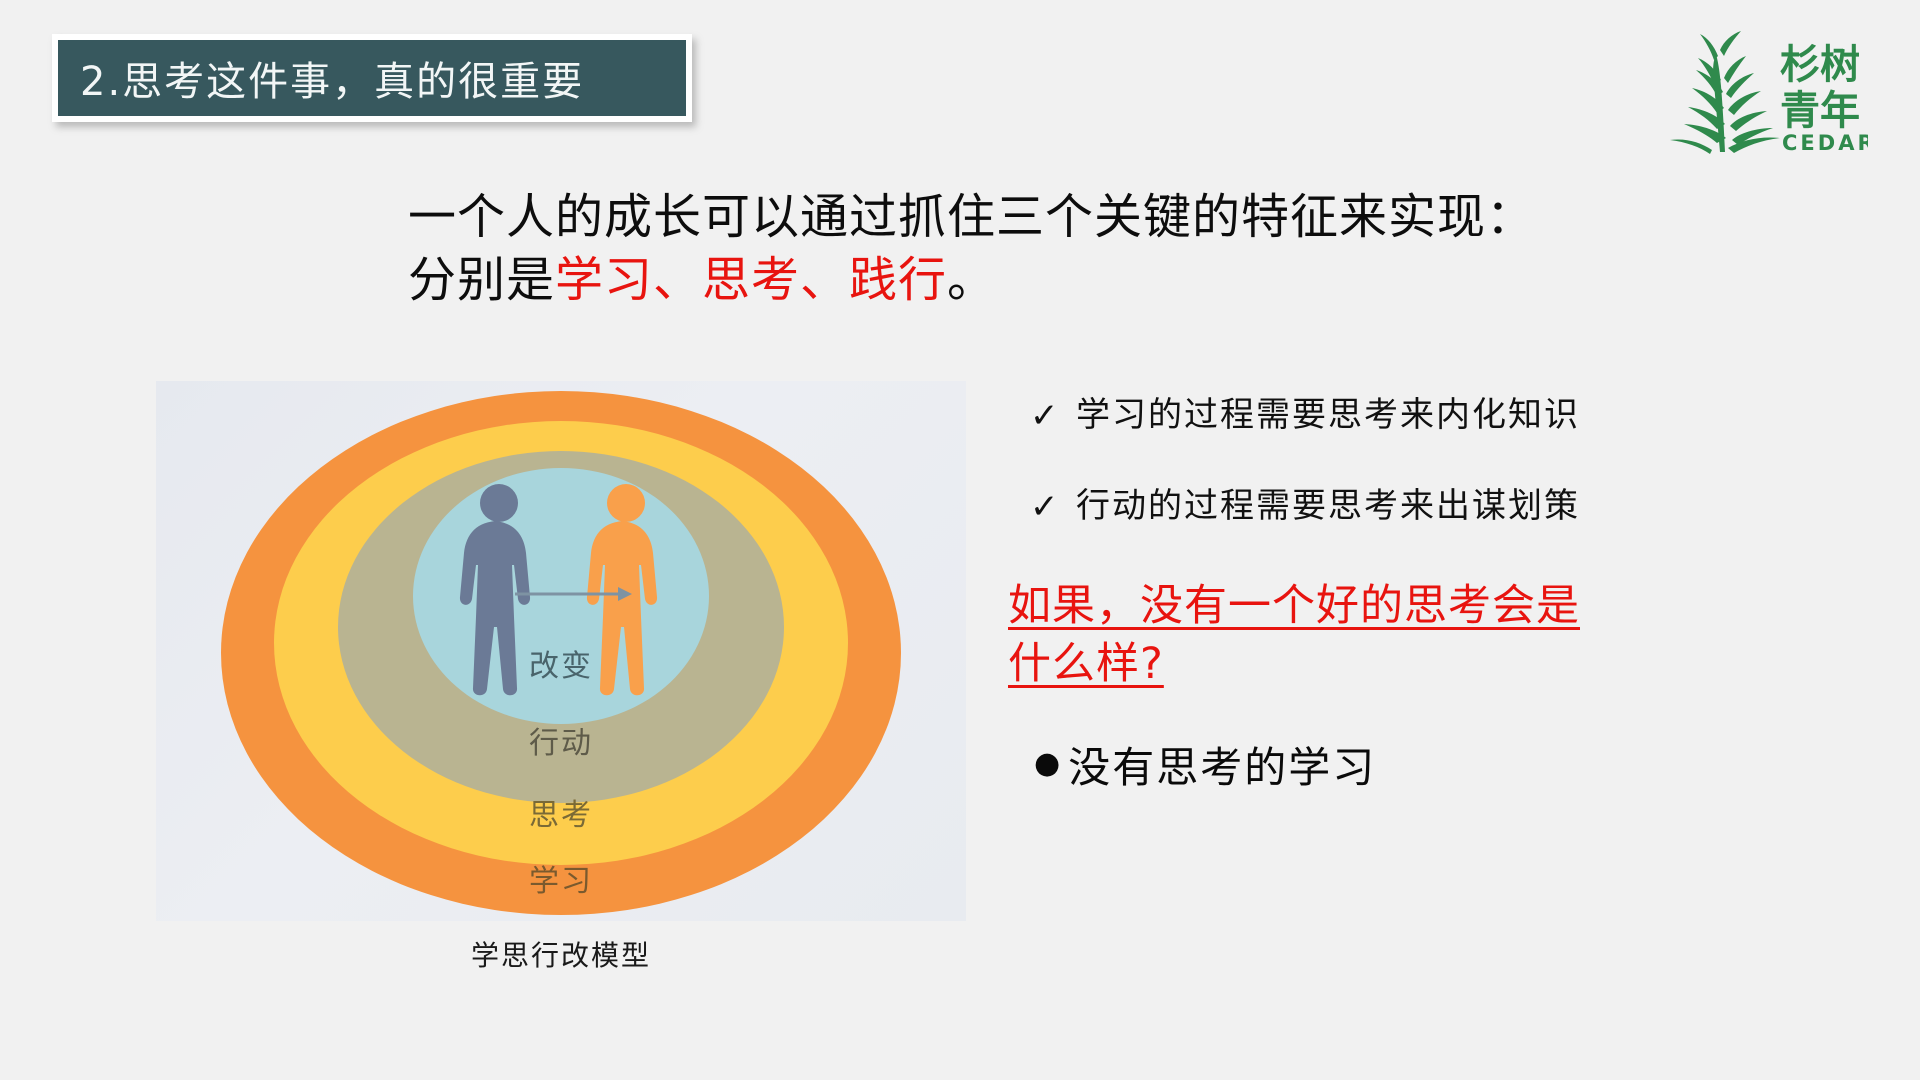  I want to click on headline-line-1: 一个人的成长可以通过抓住三个关键的特征来实现：, so click(972, 217).